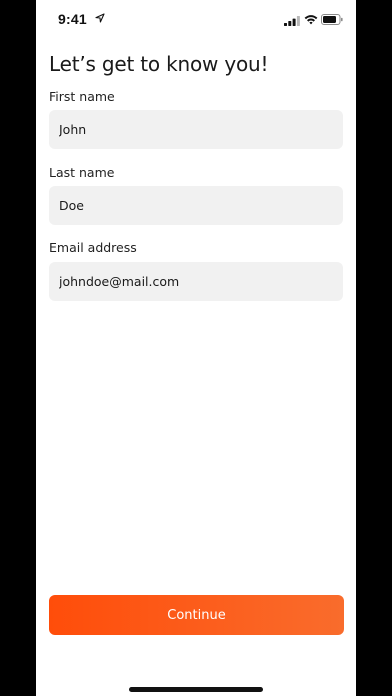 The image size is (392, 696). What do you see at coordinates (159, 64) in the screenshot?
I see `page-title: Let’s get to know you!` at bounding box center [159, 64].